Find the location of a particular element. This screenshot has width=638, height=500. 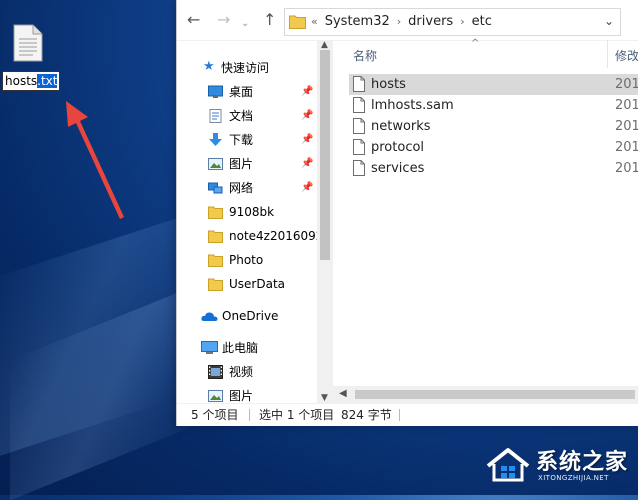

recent-locations-chevron-icon: ⌄ is located at coordinates (245, 24).